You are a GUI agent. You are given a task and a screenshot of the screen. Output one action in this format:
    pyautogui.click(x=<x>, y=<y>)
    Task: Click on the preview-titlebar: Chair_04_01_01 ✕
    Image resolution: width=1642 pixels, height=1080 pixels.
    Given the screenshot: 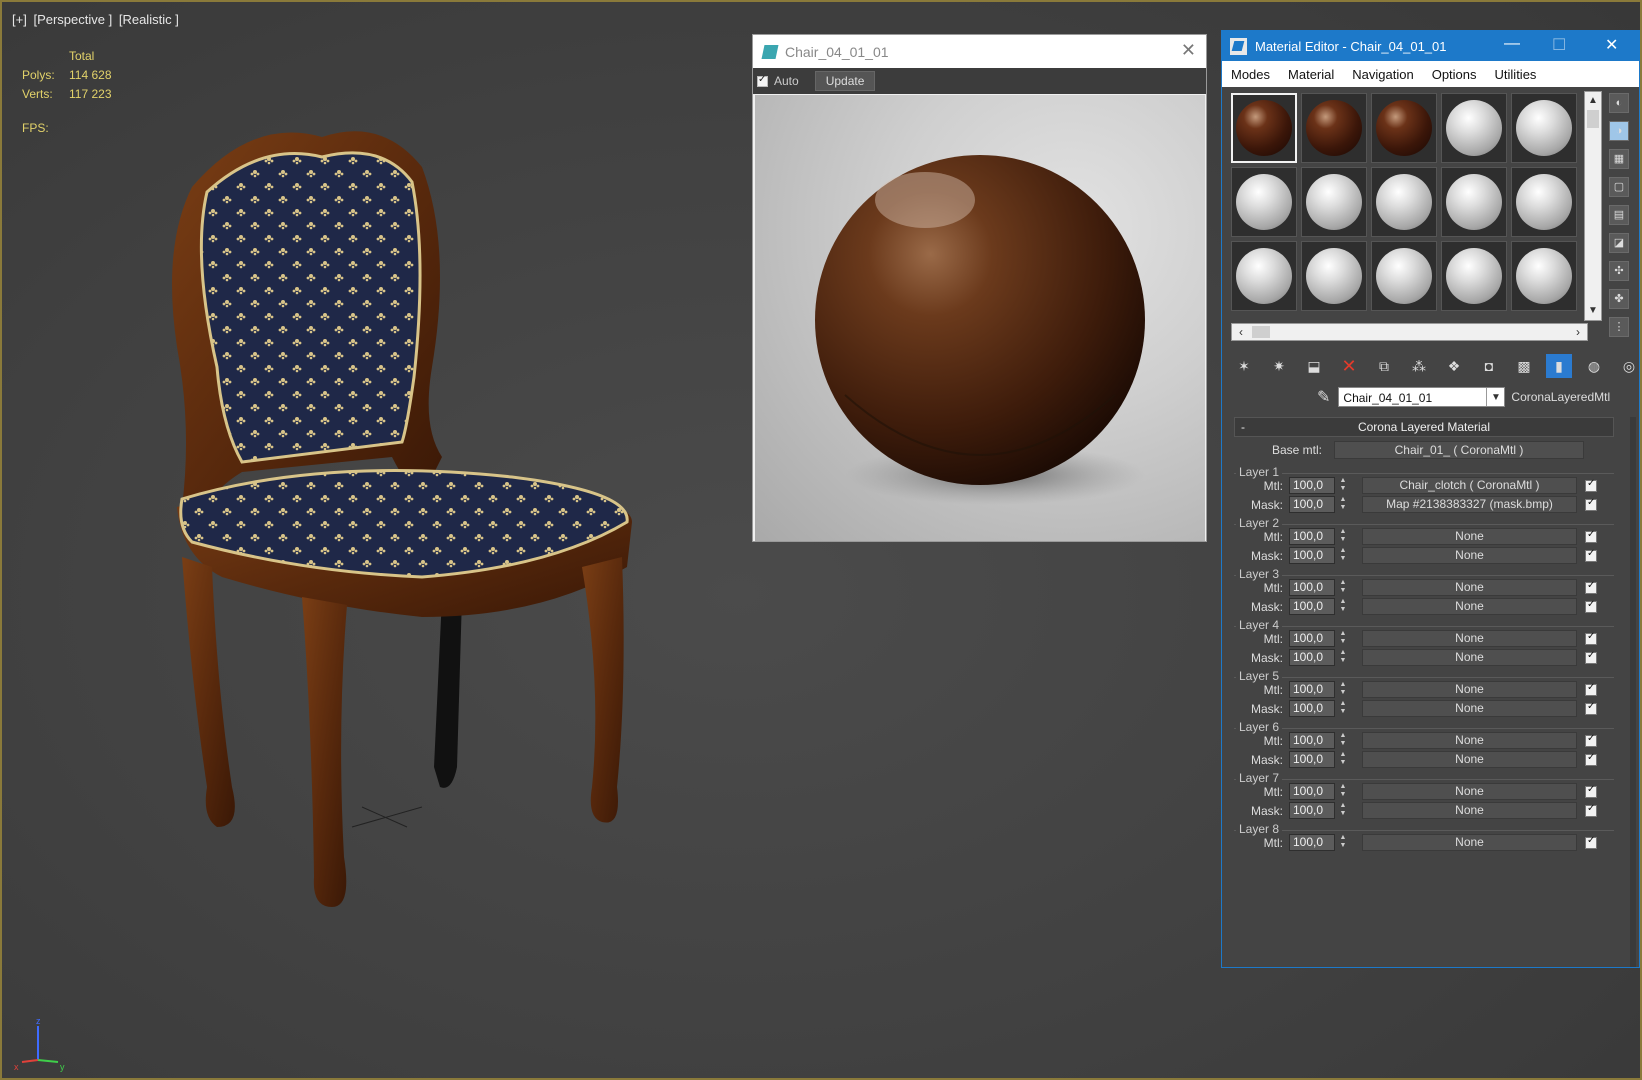 What is the action you would take?
    pyautogui.click(x=979, y=51)
    